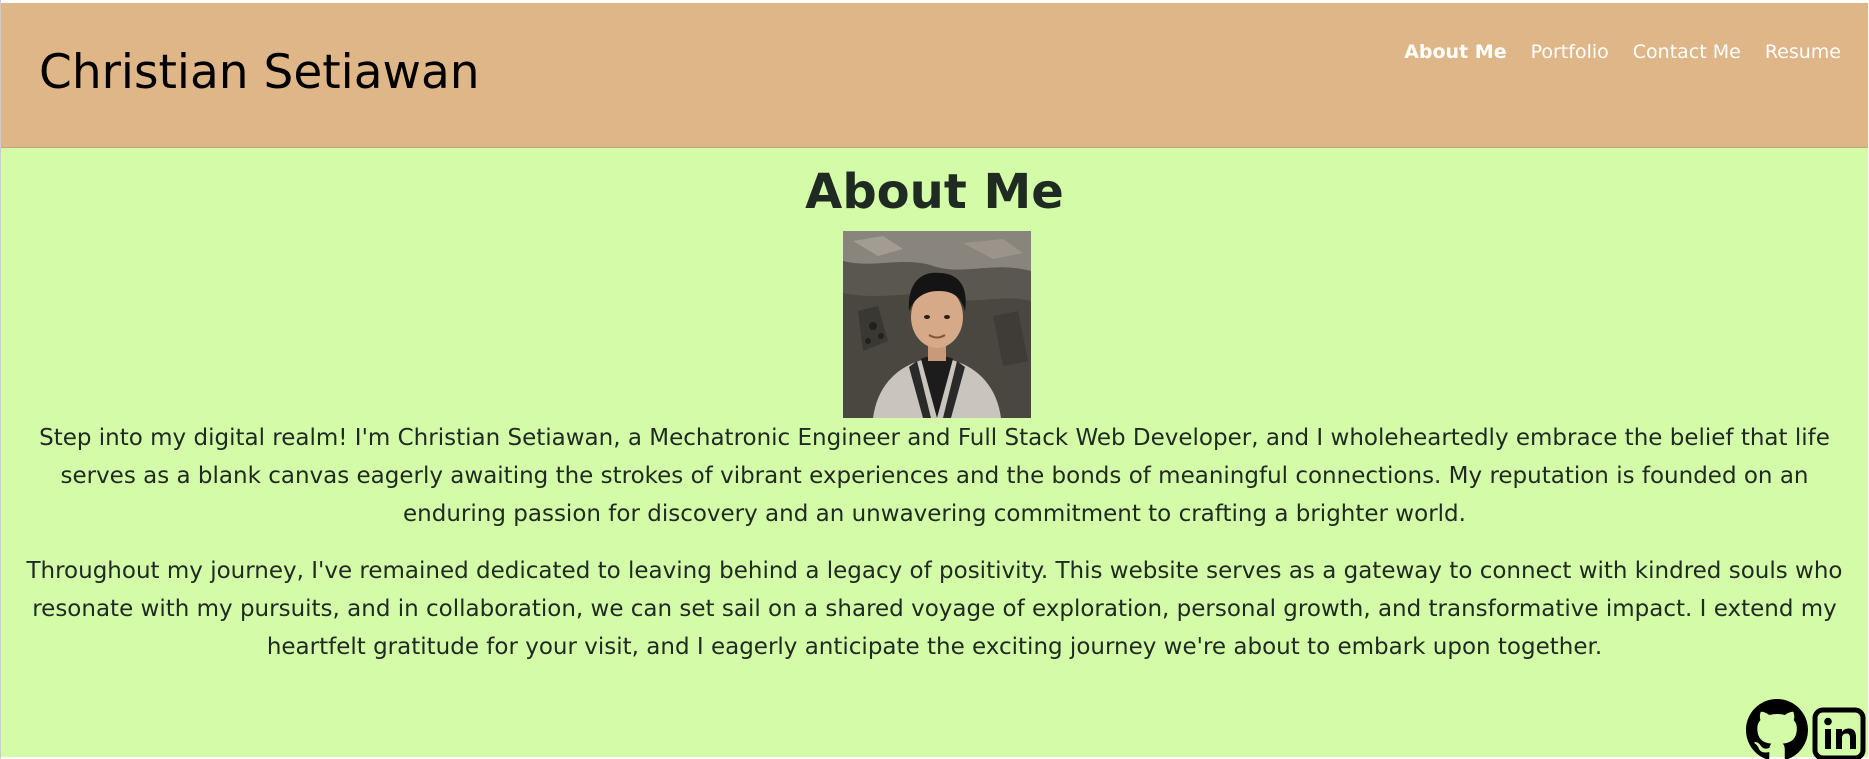 This screenshot has height=759, width=1869. I want to click on nav-link-portfolio: Portfolio, so click(1570, 52).